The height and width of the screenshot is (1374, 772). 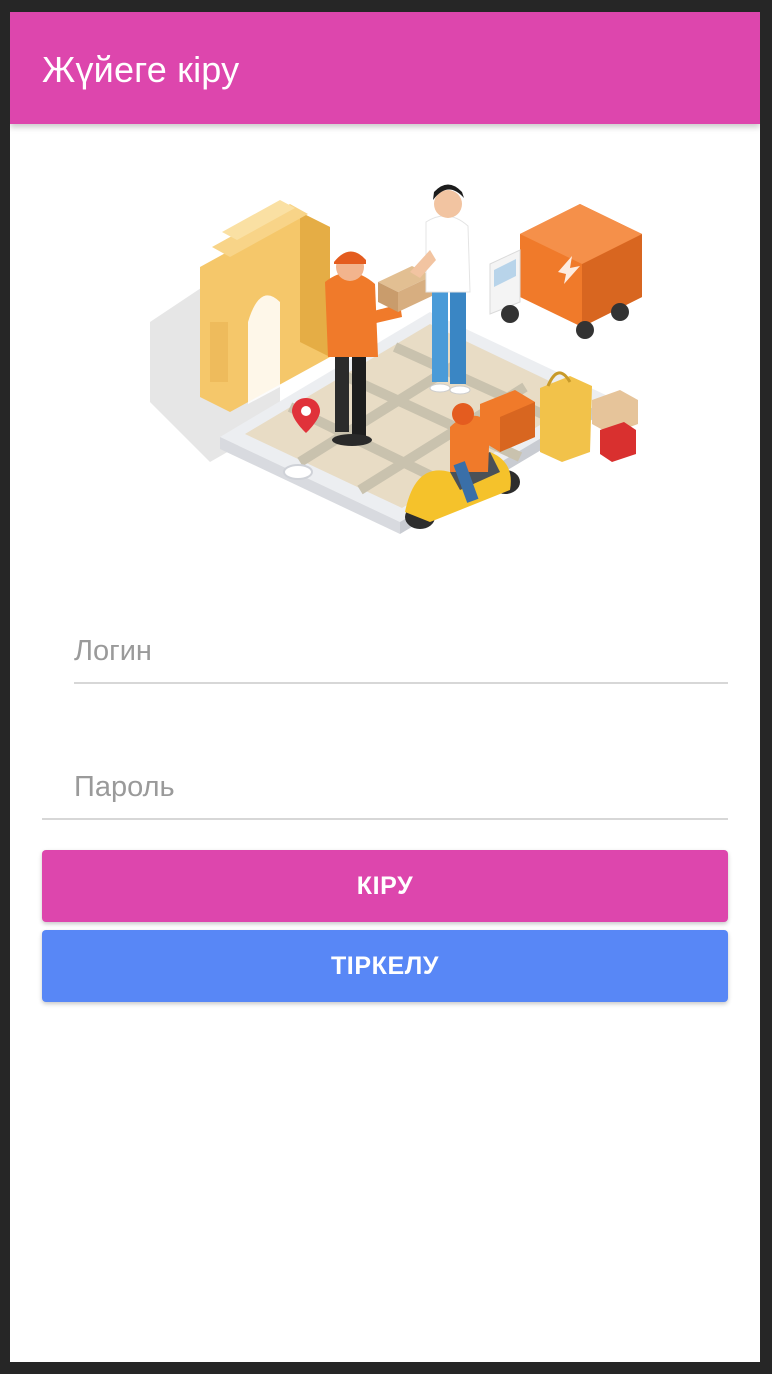 What do you see at coordinates (141, 69) in the screenshot?
I see `page-title: Жүйеге кіру` at bounding box center [141, 69].